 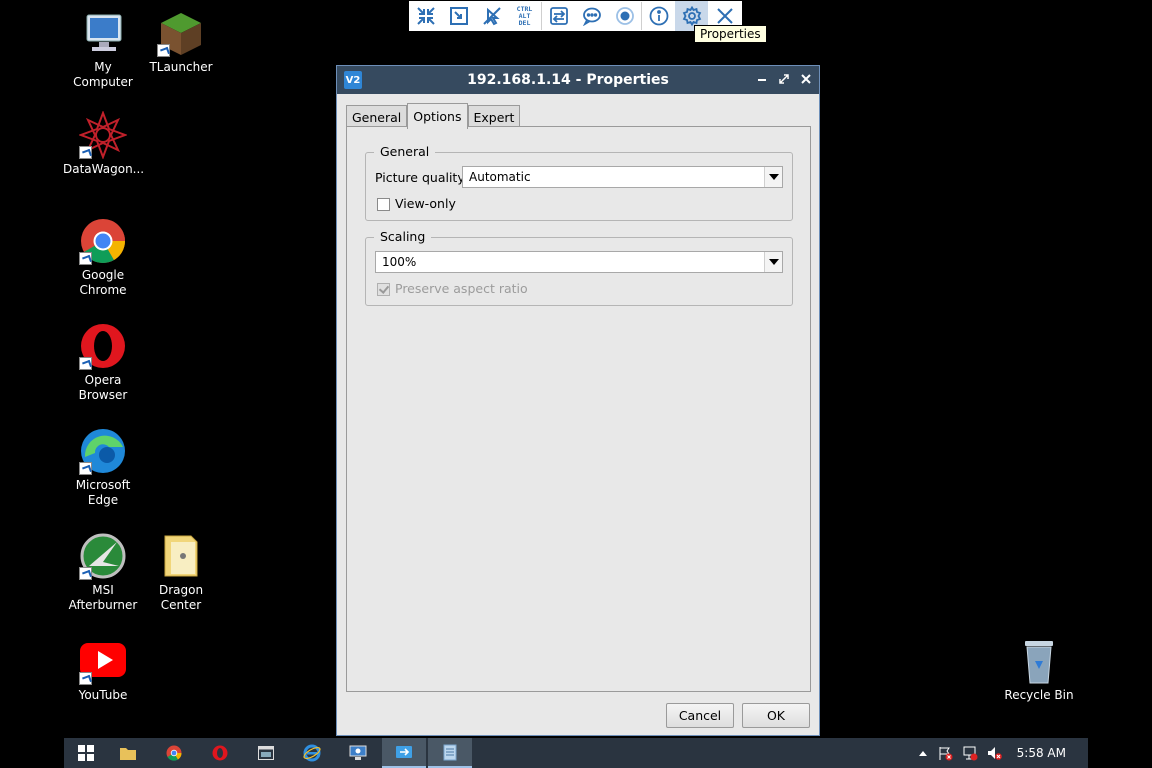 What do you see at coordinates (1041, 753) in the screenshot?
I see `taskbar-clock: 5:58 AM` at bounding box center [1041, 753].